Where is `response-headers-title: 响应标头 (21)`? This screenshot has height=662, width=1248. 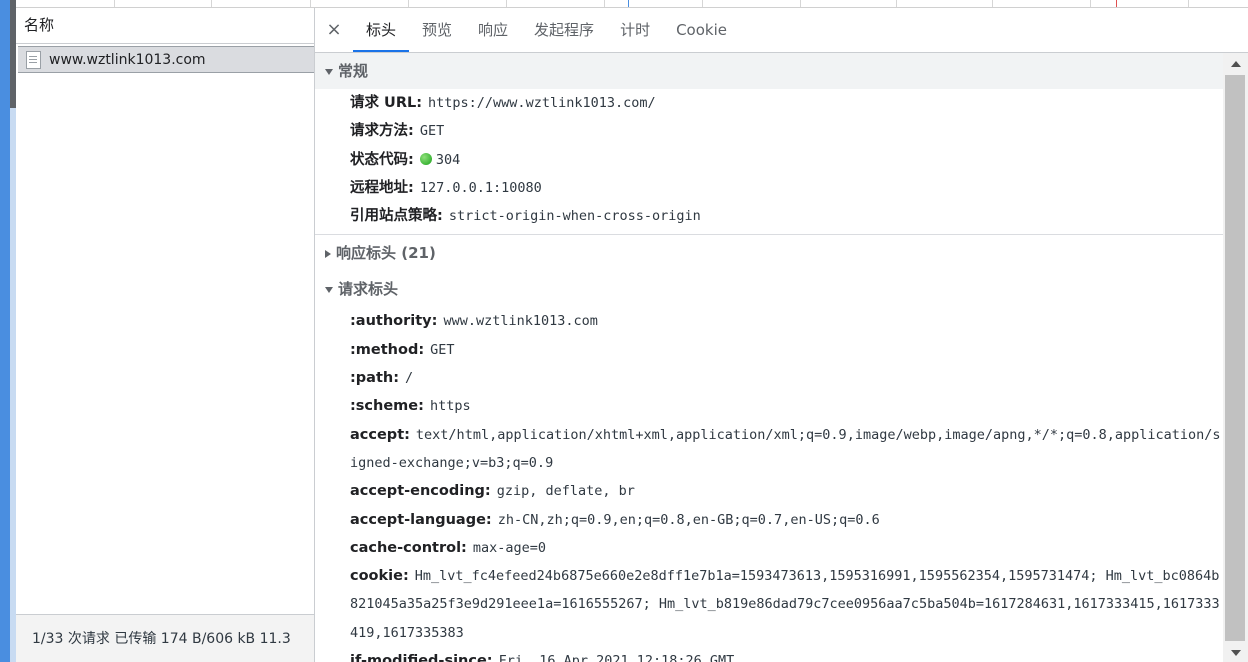
response-headers-title: 响应标头 (21) is located at coordinates (386, 253).